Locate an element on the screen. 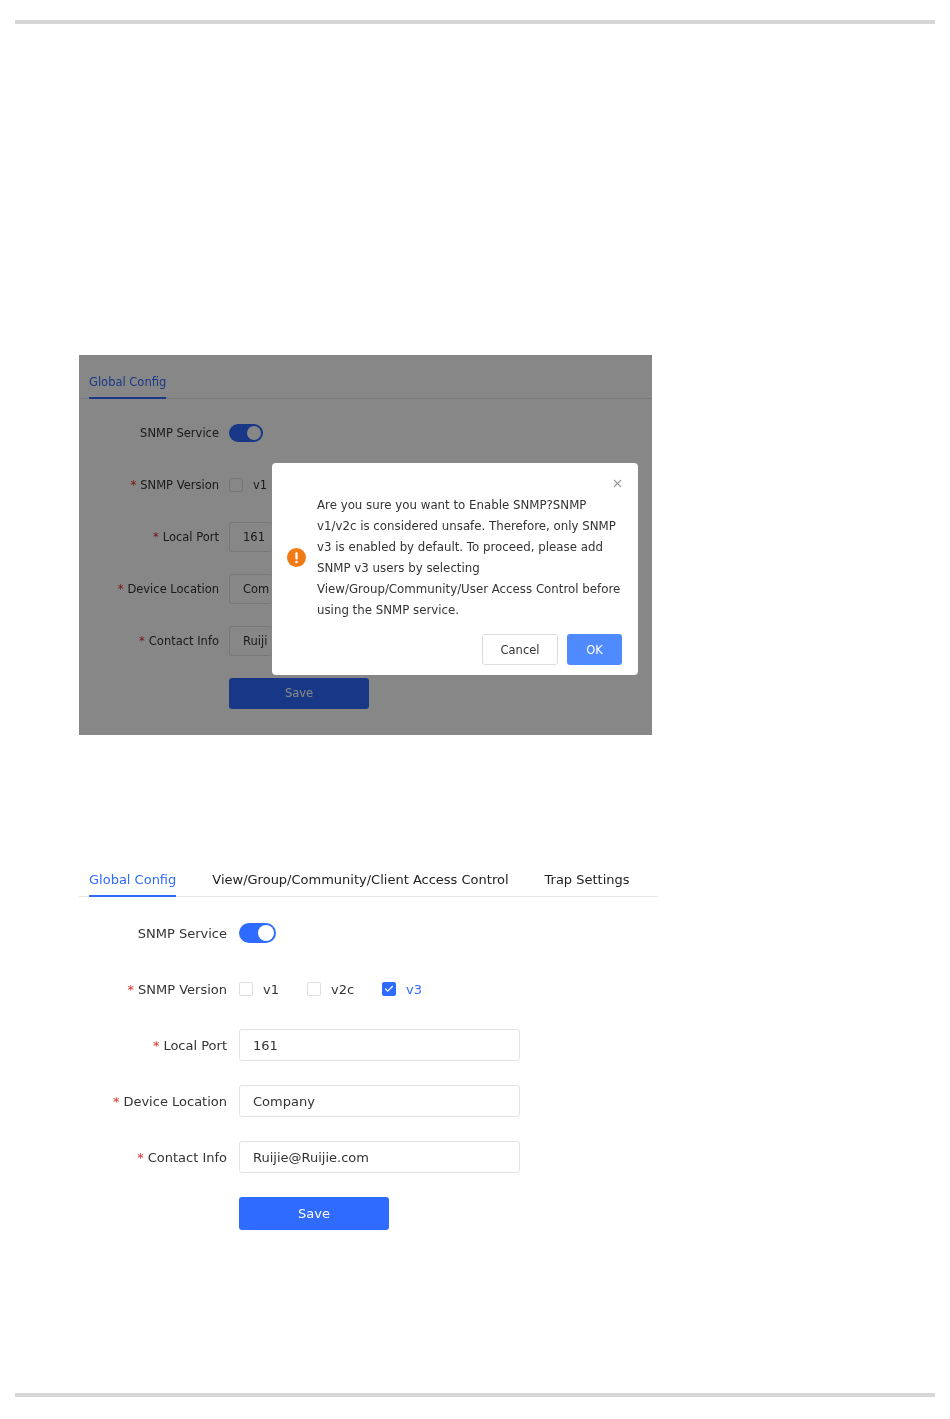  option-label: v2c is located at coordinates (342, 989).